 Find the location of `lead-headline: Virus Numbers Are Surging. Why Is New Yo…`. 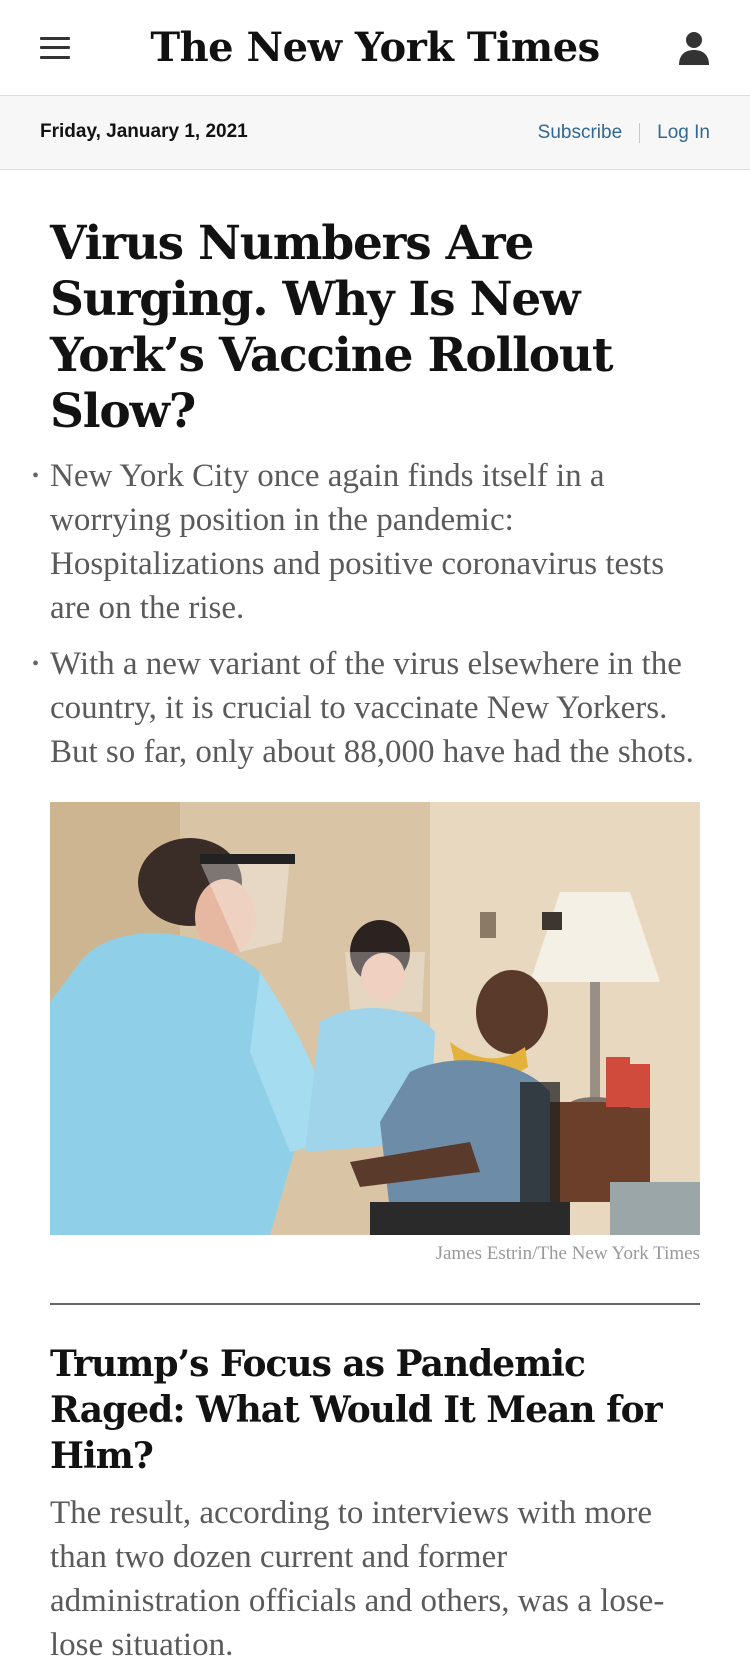

lead-headline: Virus Numbers Are Surging. Why Is New Yo… is located at coordinates (375, 328).